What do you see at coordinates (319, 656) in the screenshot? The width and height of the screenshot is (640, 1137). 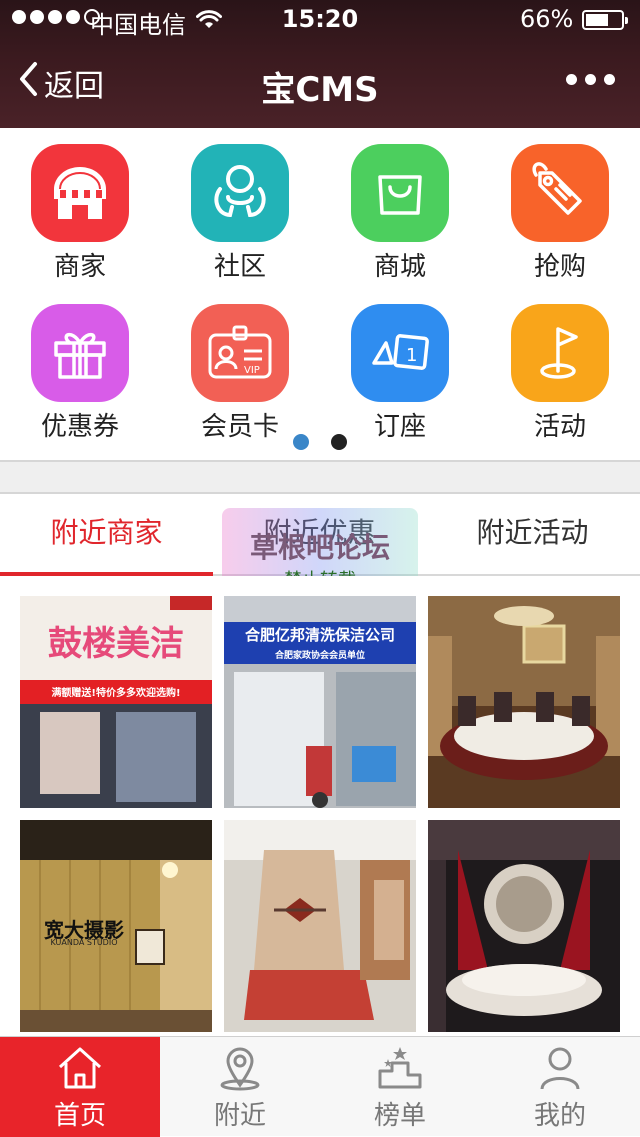 I see `photo-subcaption: 合肥家政协会会员单位` at bounding box center [319, 656].